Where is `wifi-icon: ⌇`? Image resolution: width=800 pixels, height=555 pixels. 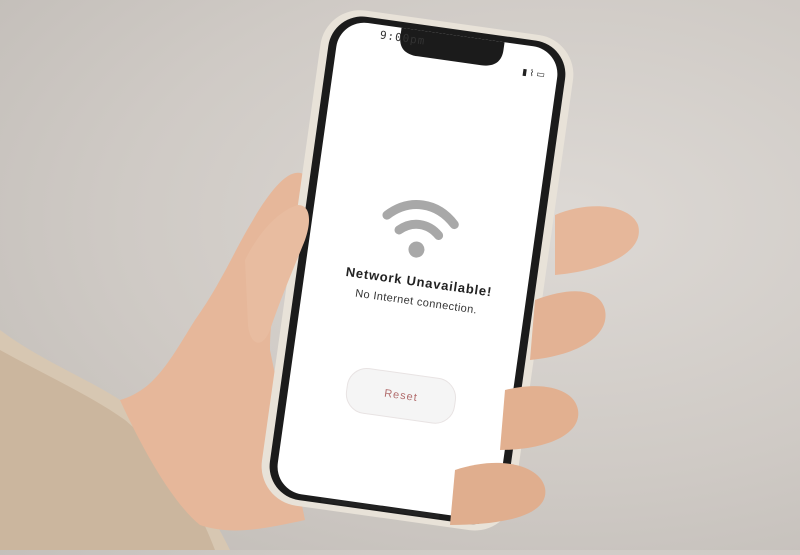
wifi-icon: ⌇ is located at coordinates (531, 73).